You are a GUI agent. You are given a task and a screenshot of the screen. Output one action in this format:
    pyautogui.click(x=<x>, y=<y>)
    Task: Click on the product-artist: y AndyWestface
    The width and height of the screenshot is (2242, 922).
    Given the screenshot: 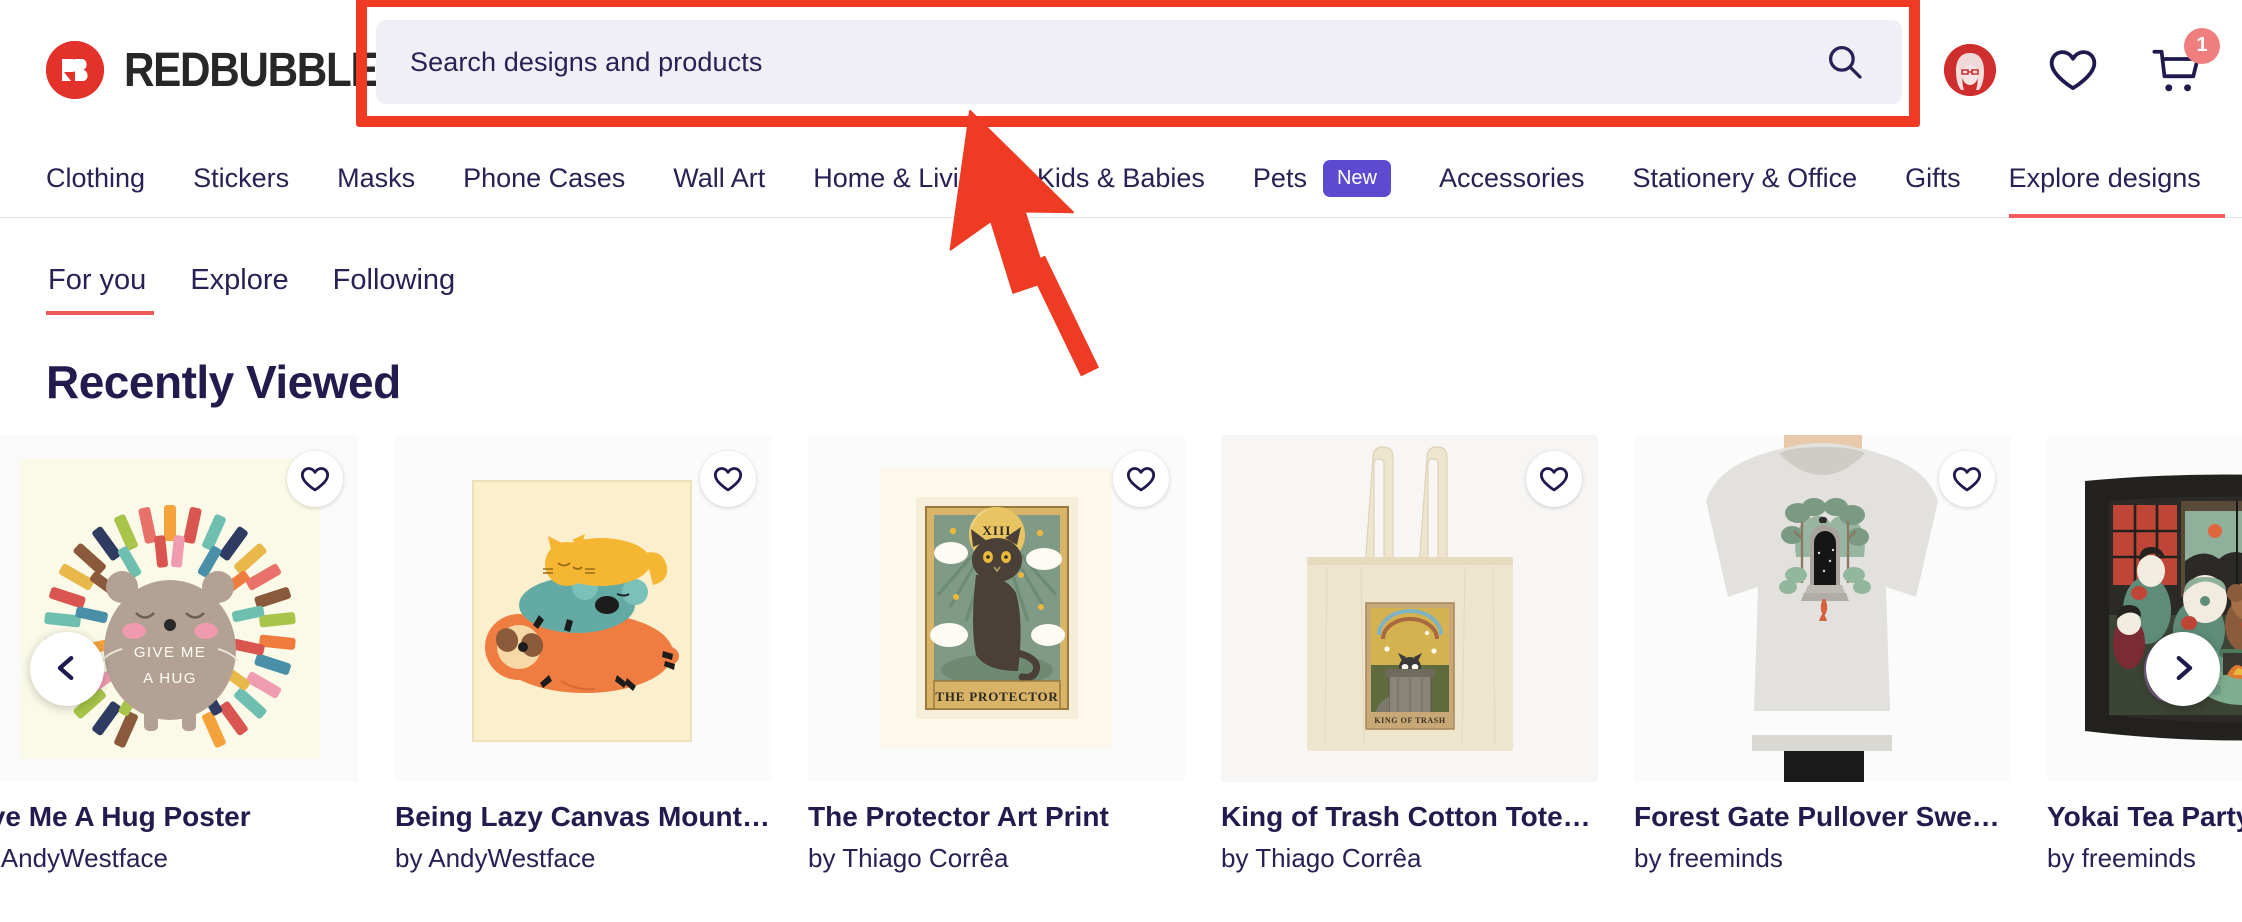 What is the action you would take?
    pyautogui.click(x=179, y=858)
    